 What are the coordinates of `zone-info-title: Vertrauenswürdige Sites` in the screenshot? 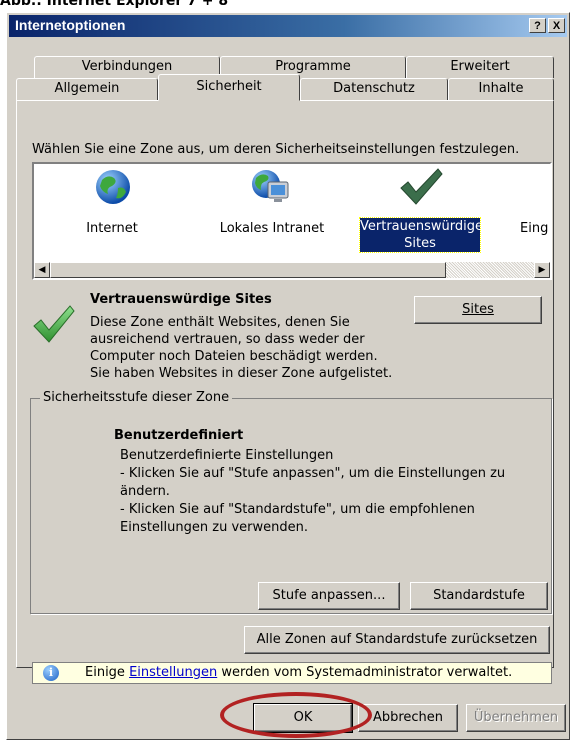 It's located at (181, 299).